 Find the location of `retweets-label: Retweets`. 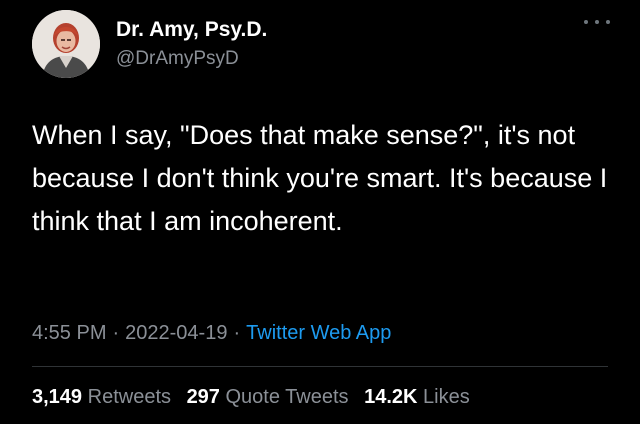

retweets-label: Retweets is located at coordinates (129, 397).